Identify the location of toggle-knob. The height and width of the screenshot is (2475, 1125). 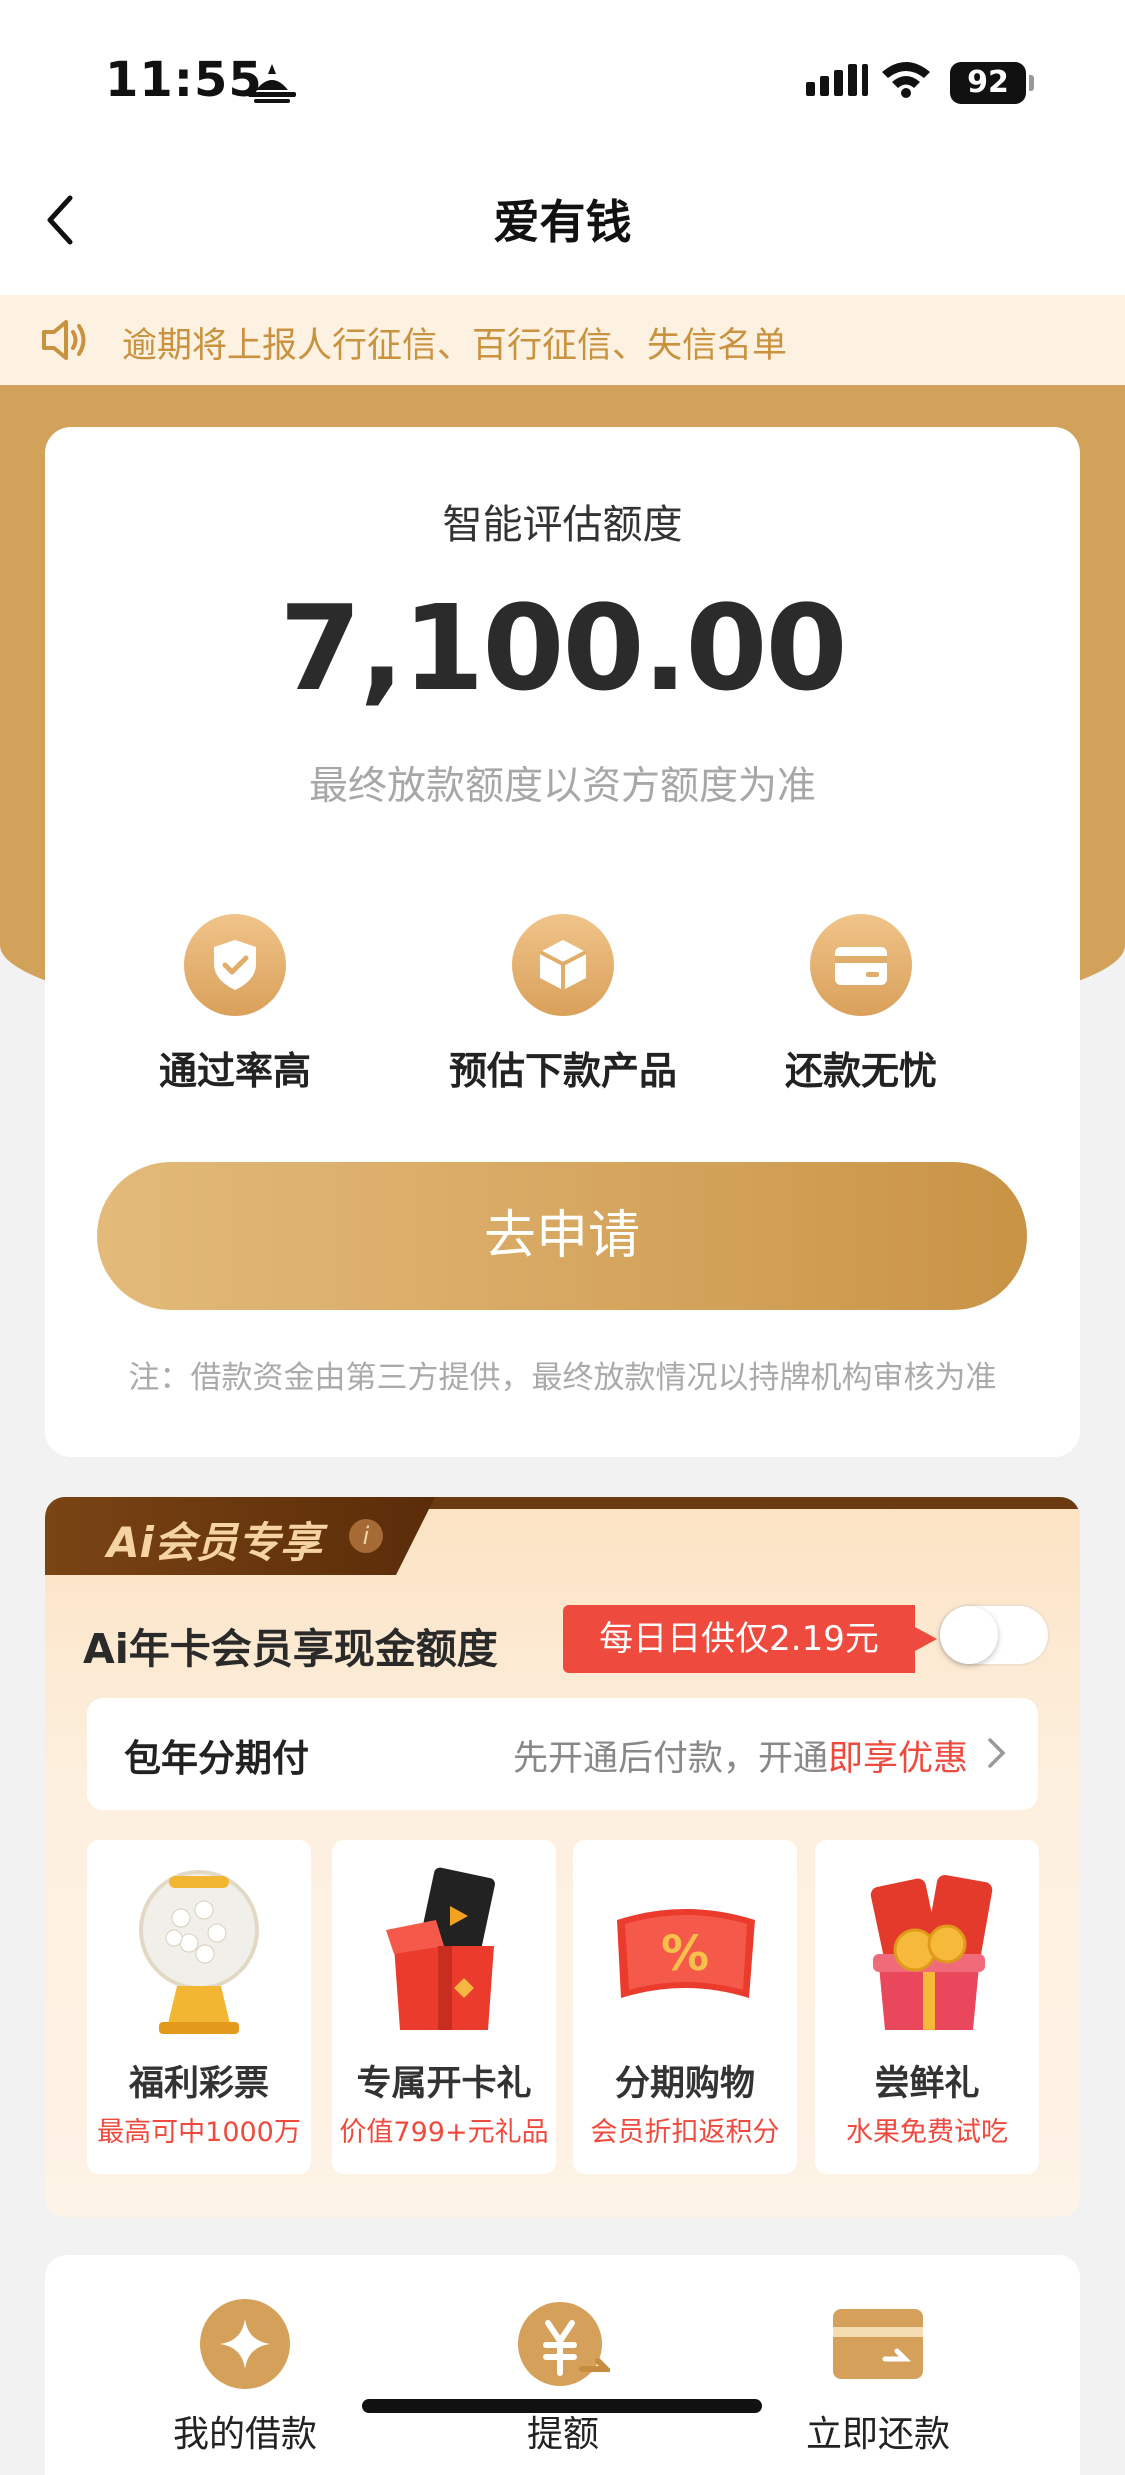
(969, 1635).